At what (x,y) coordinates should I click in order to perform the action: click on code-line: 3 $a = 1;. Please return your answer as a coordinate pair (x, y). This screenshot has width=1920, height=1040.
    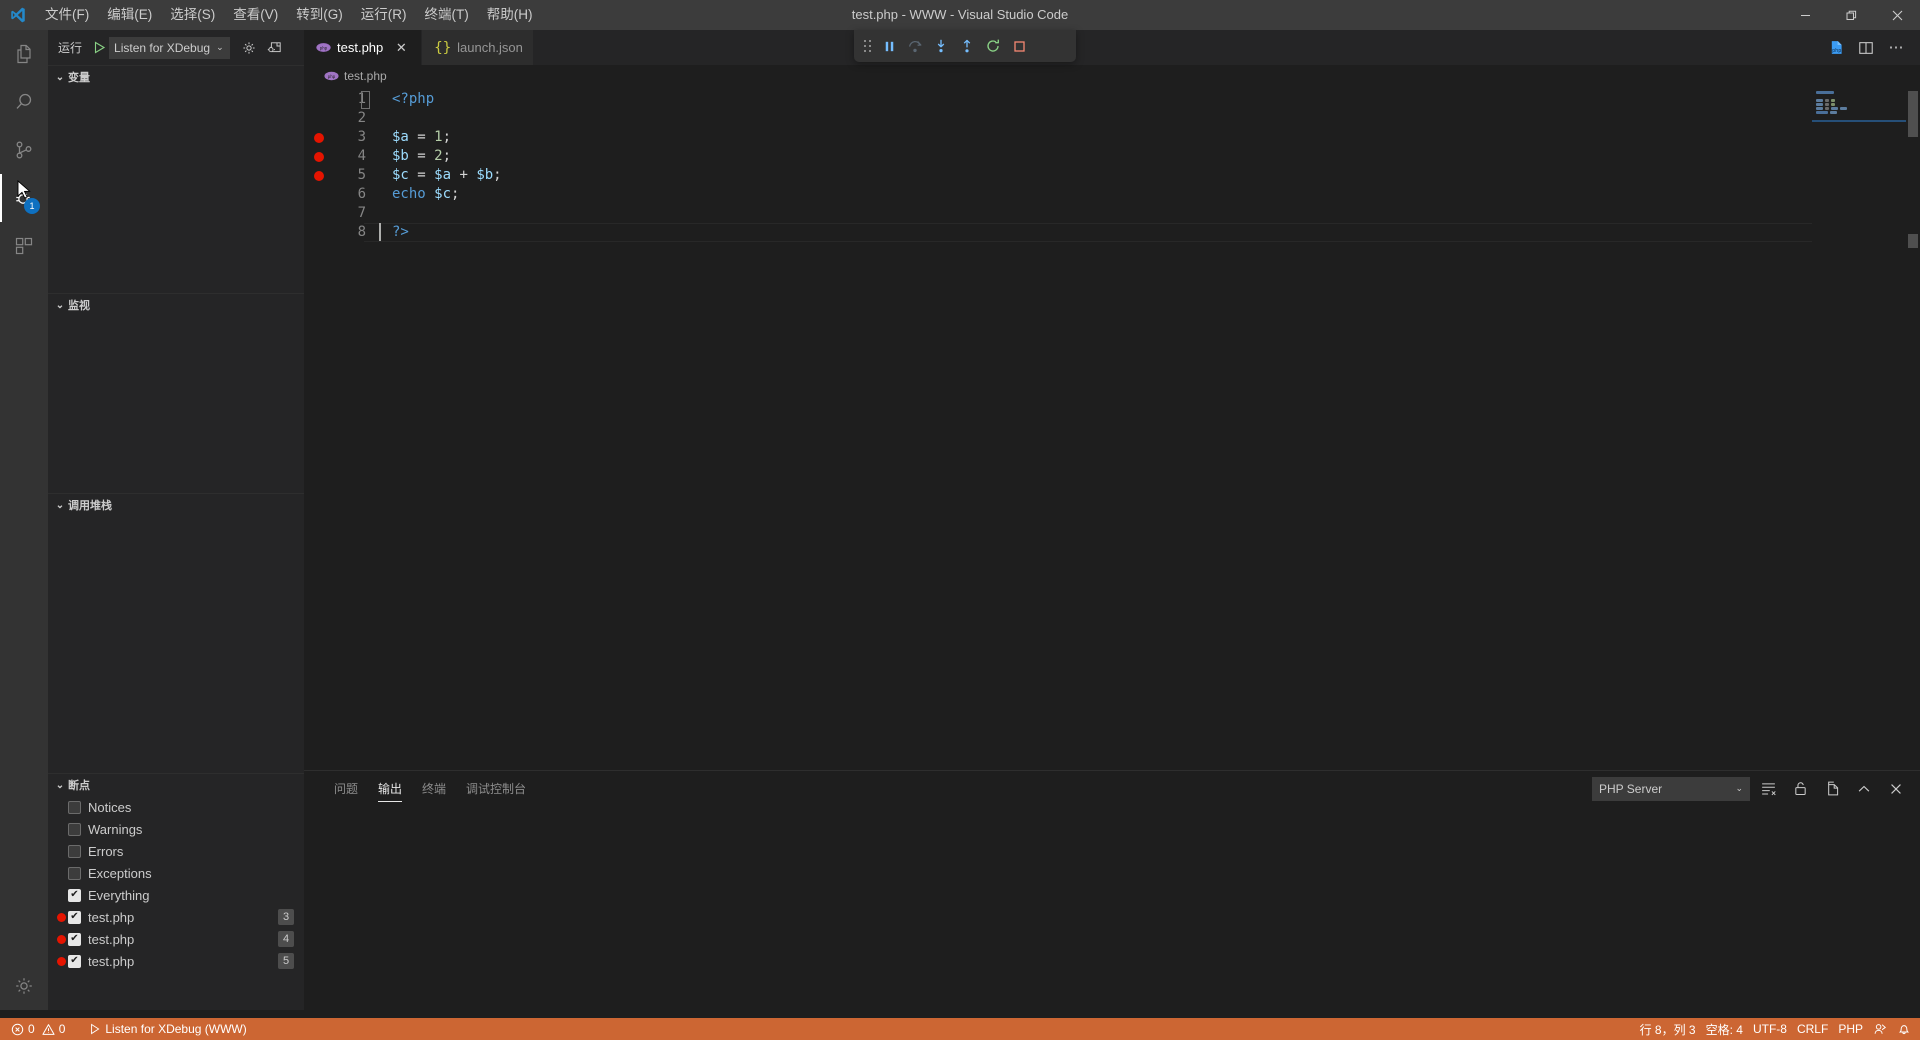
    Looking at the image, I should click on (1112, 137).